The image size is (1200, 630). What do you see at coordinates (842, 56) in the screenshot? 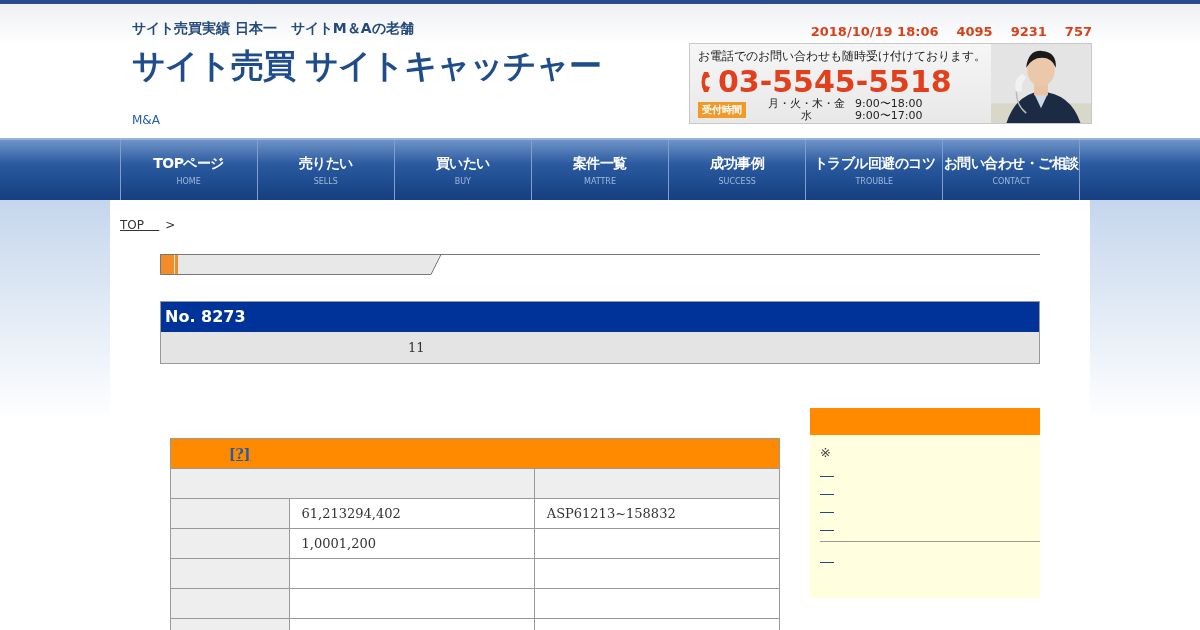
I see `banner-note: お電話でのお問い合わせも随時受け付けております。` at bounding box center [842, 56].